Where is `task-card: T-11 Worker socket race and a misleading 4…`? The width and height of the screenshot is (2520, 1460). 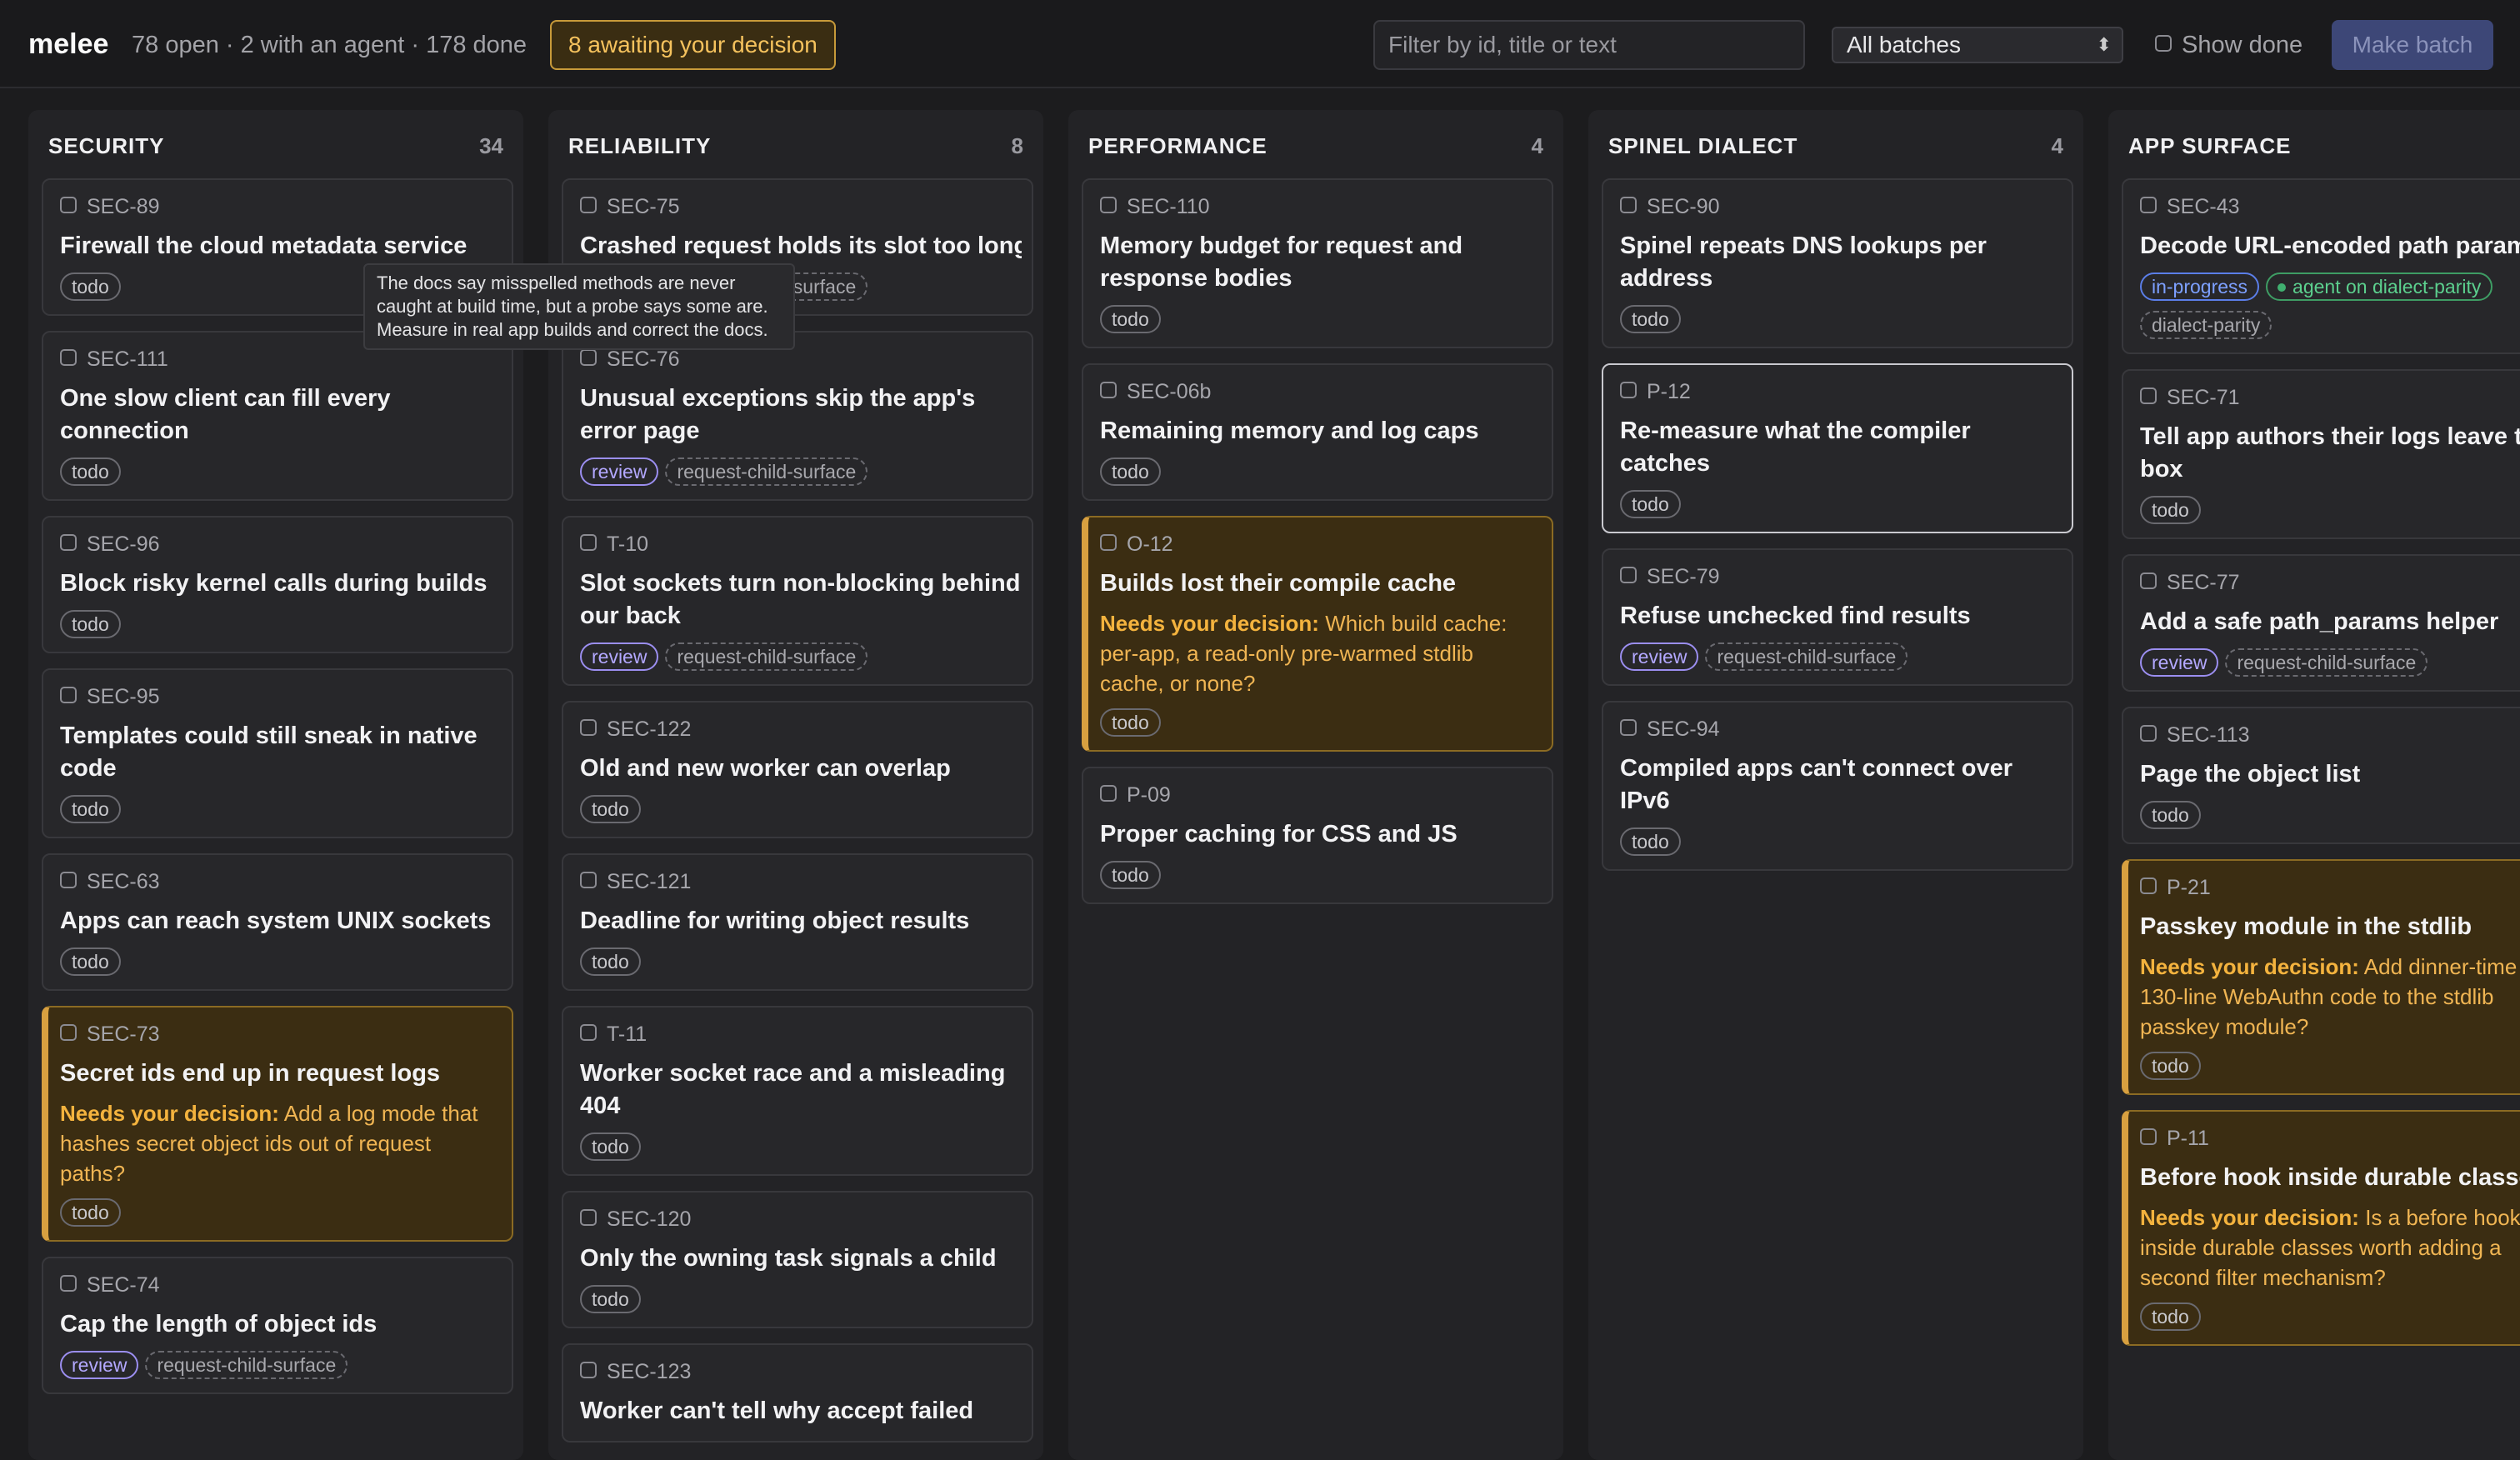 task-card: T-11 Worker socket race and a misleading 4… is located at coordinates (797, 1091).